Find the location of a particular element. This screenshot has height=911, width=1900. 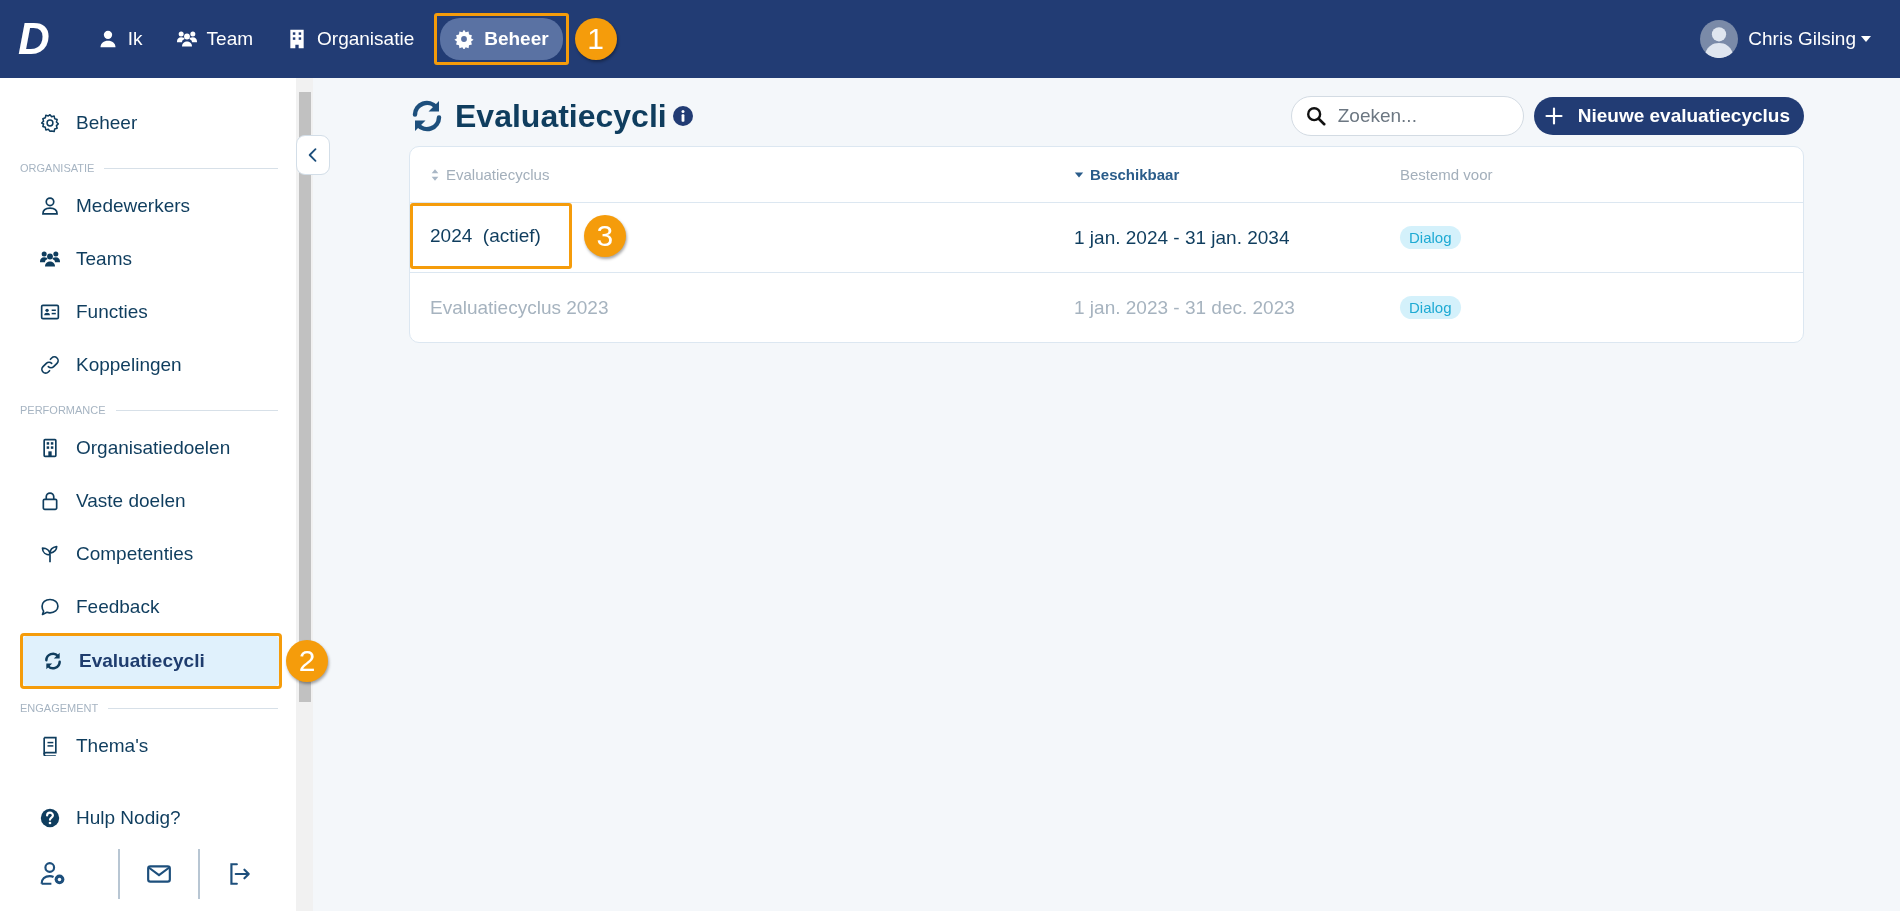

step-number: 3 is located at coordinates (604, 236).